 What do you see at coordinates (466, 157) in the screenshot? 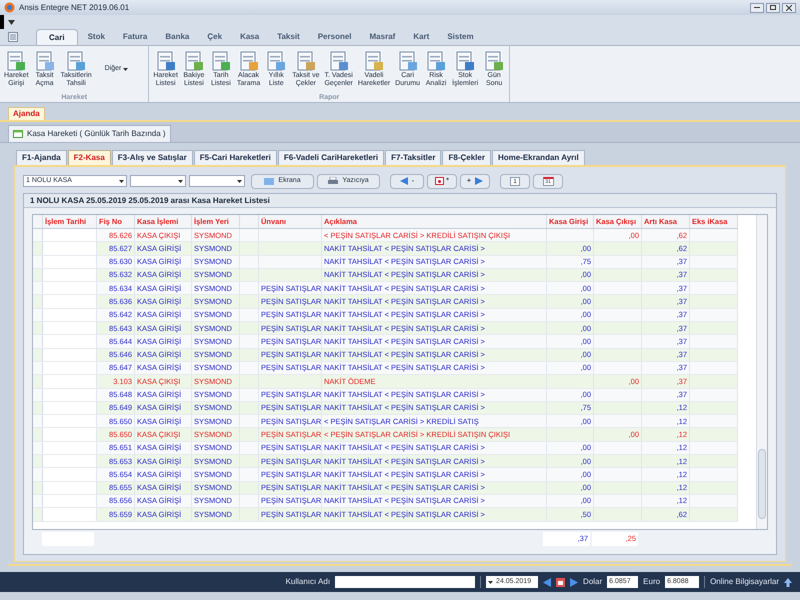
I see `page-tab: F8-Çekler` at bounding box center [466, 157].